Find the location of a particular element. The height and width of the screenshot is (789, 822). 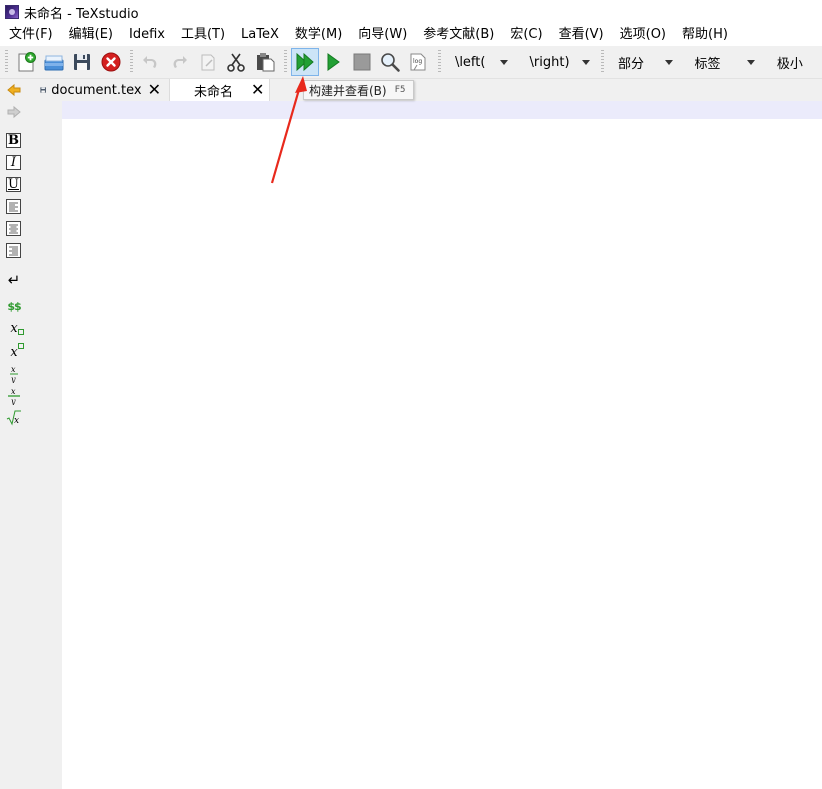

close-document-icon is located at coordinates (111, 62).